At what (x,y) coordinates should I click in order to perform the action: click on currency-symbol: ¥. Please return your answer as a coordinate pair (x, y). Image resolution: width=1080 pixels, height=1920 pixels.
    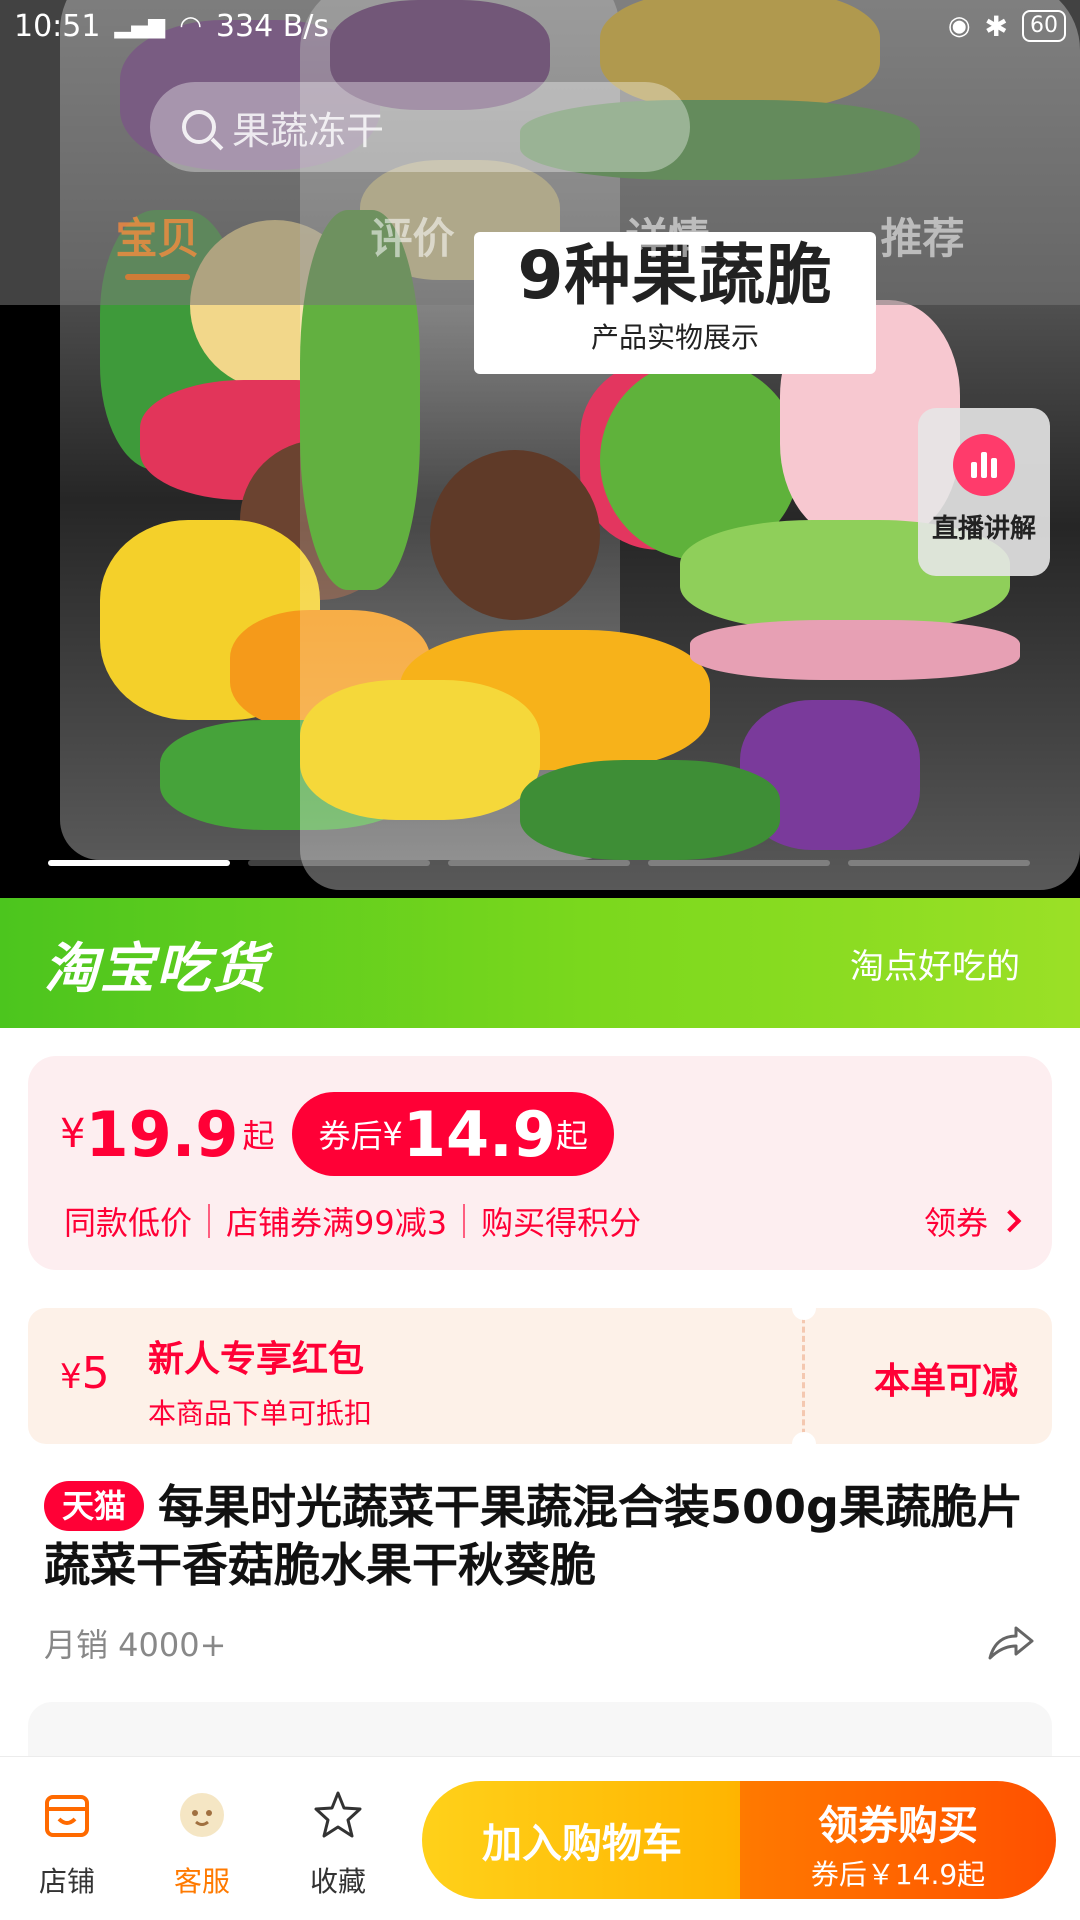
    Looking at the image, I should click on (73, 1134).